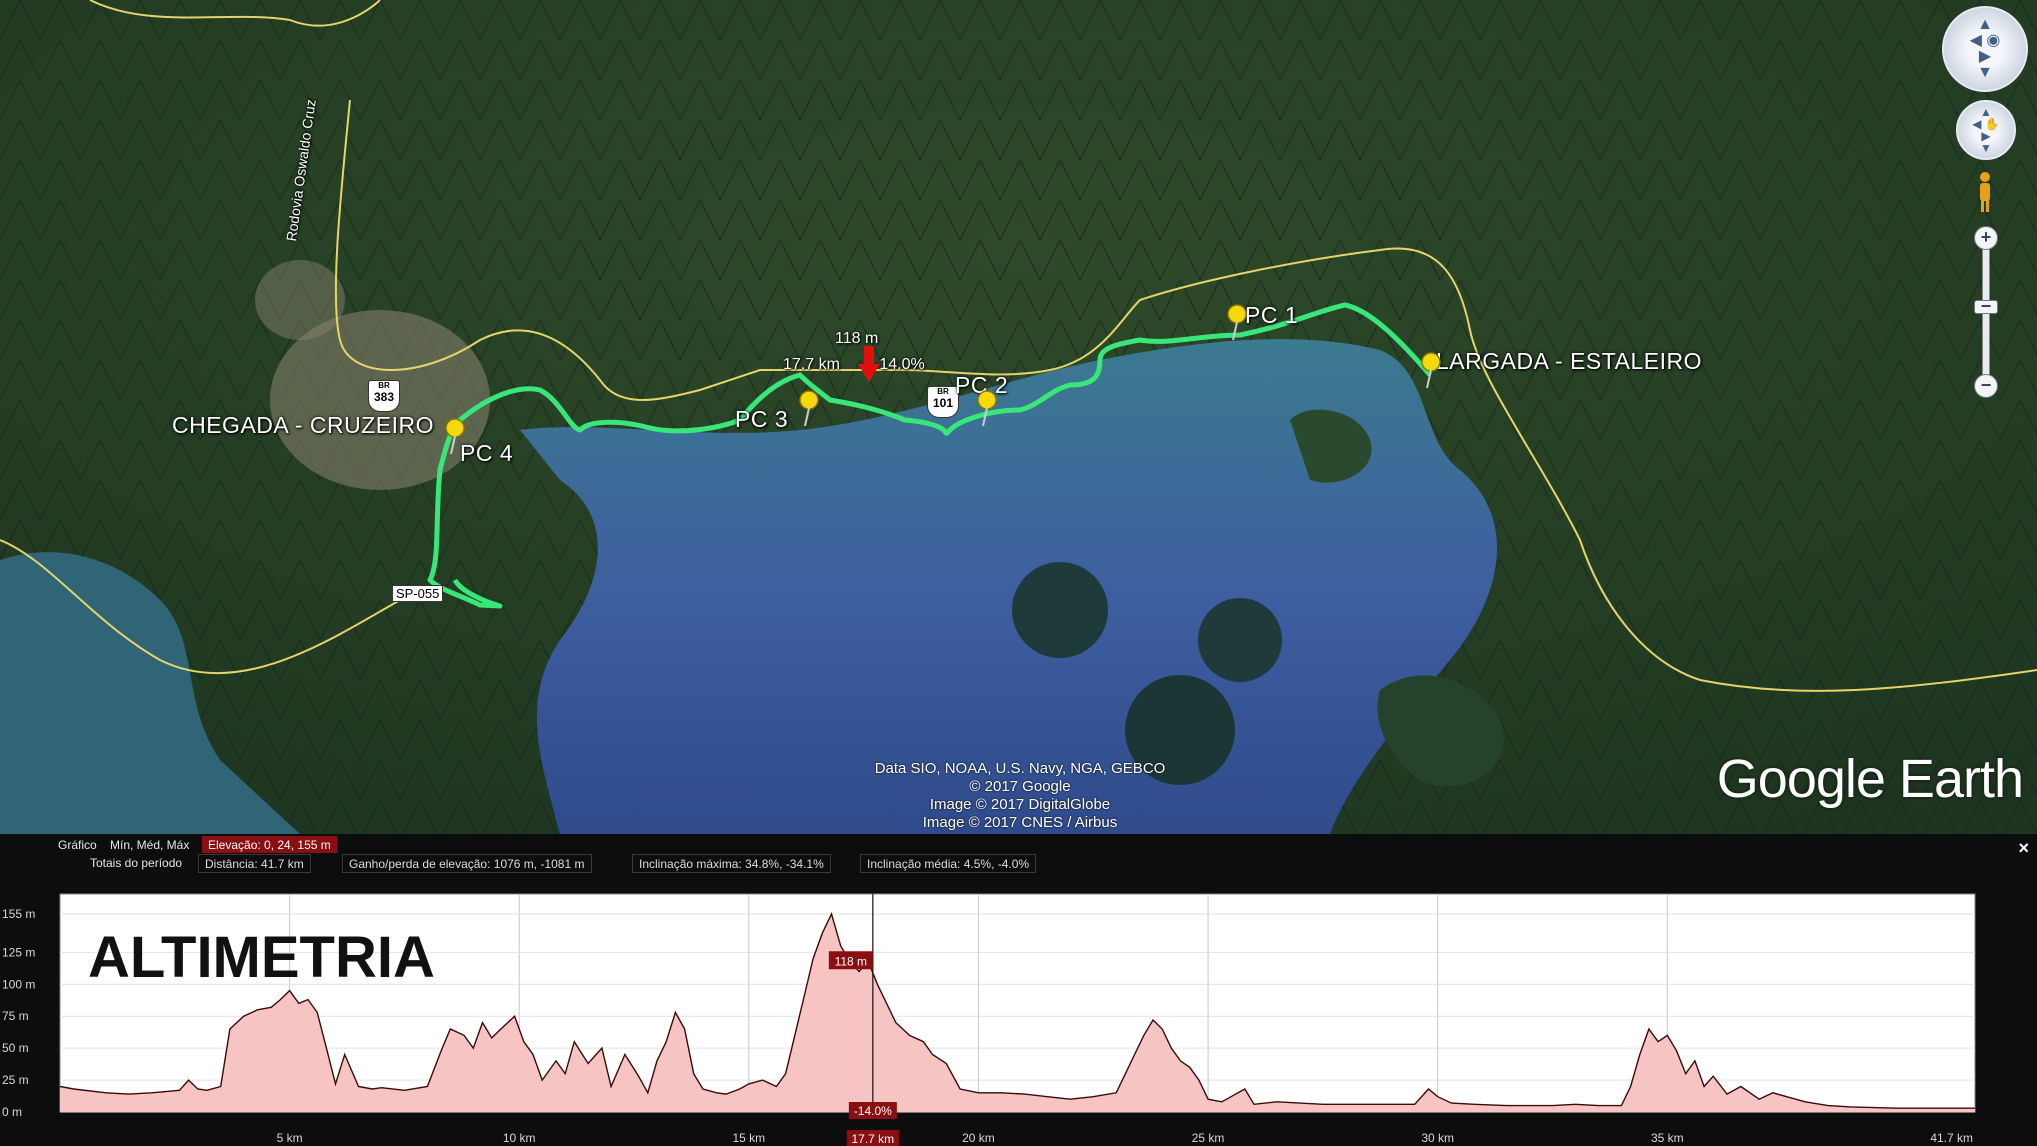 Image resolution: width=2037 pixels, height=1146 pixels. Describe the element at coordinates (762, 419) in the screenshot. I see `pc3-label: PC 3` at that location.